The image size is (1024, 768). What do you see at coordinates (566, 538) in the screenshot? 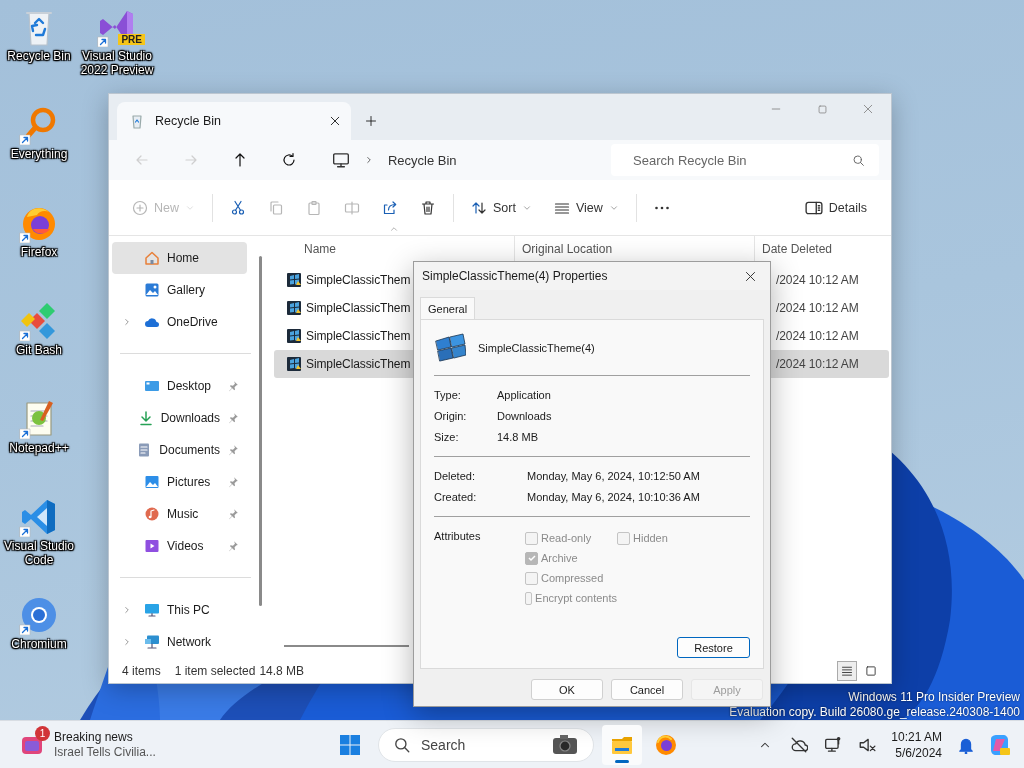
I see `checkbox-label: Read-only` at bounding box center [566, 538].